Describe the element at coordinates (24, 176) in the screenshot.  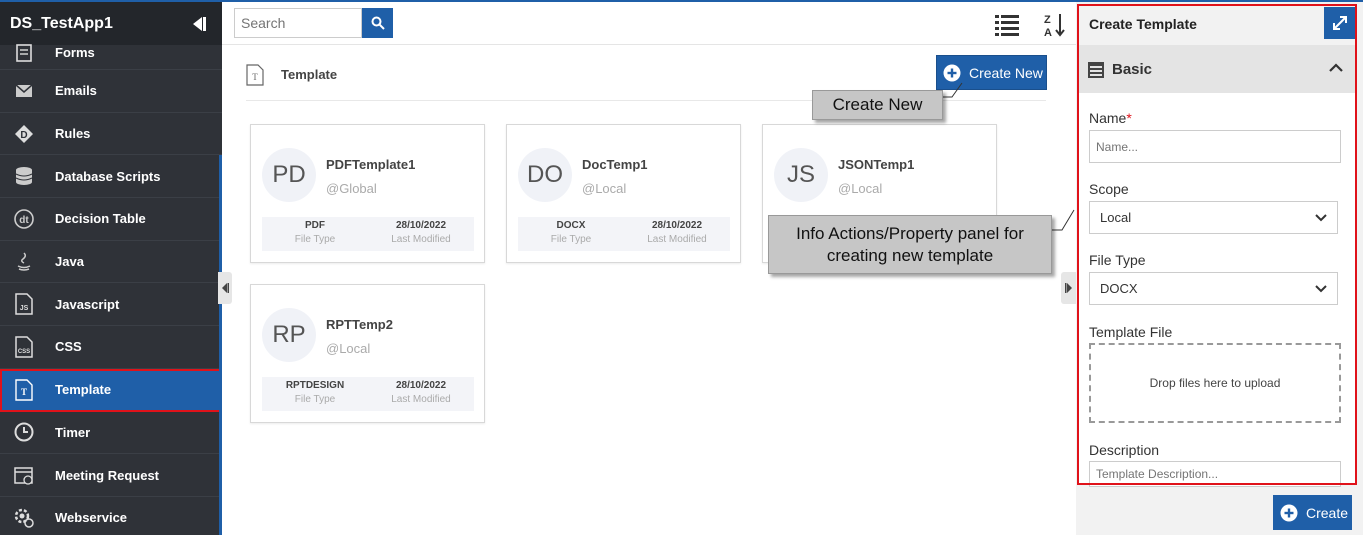
I see `database-icon` at that location.